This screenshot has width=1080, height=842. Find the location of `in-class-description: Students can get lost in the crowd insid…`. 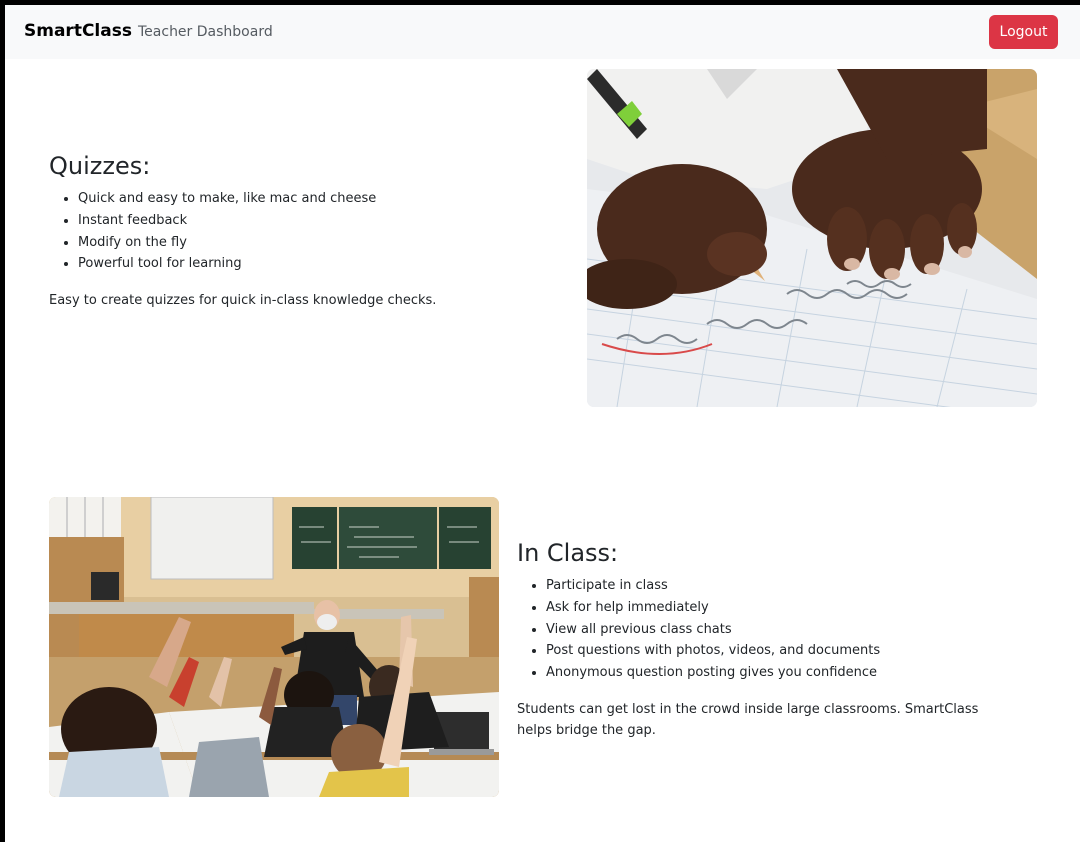

in-class-description: Students can get lost in the crowd insid… is located at coordinates (748, 720).